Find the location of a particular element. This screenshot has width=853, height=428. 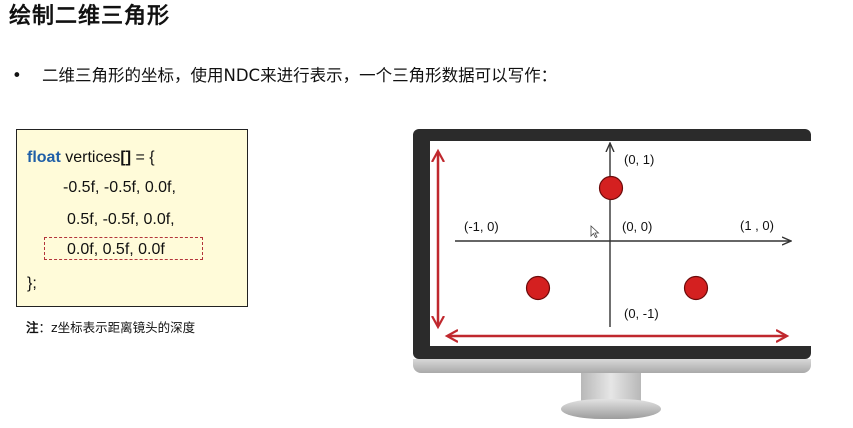

vertex-point-top is located at coordinates (611, 188).